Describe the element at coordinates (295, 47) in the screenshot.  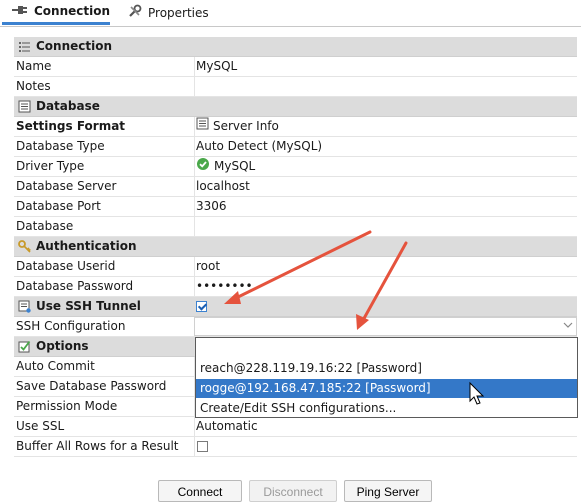
I see `section-connection: Connection` at that location.